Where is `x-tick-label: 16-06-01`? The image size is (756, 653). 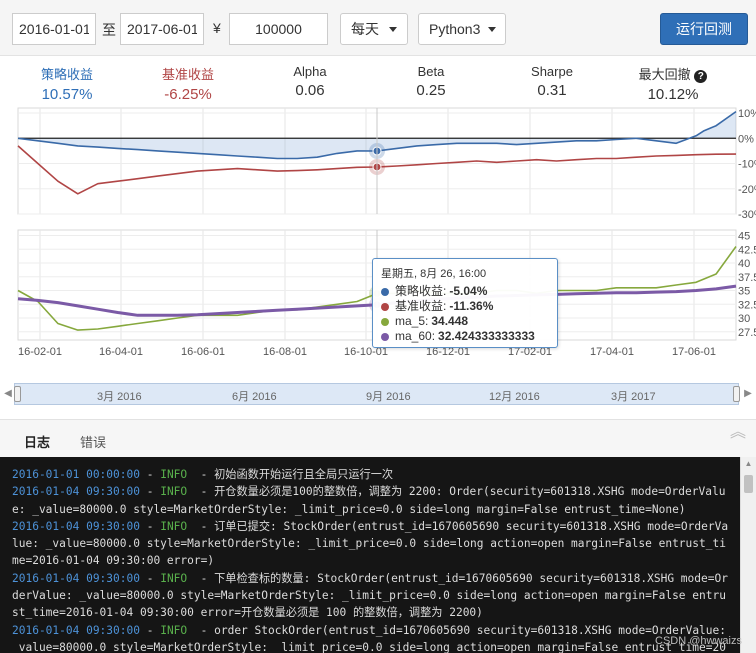
x-tick-label: 16-06-01 is located at coordinates (203, 352).